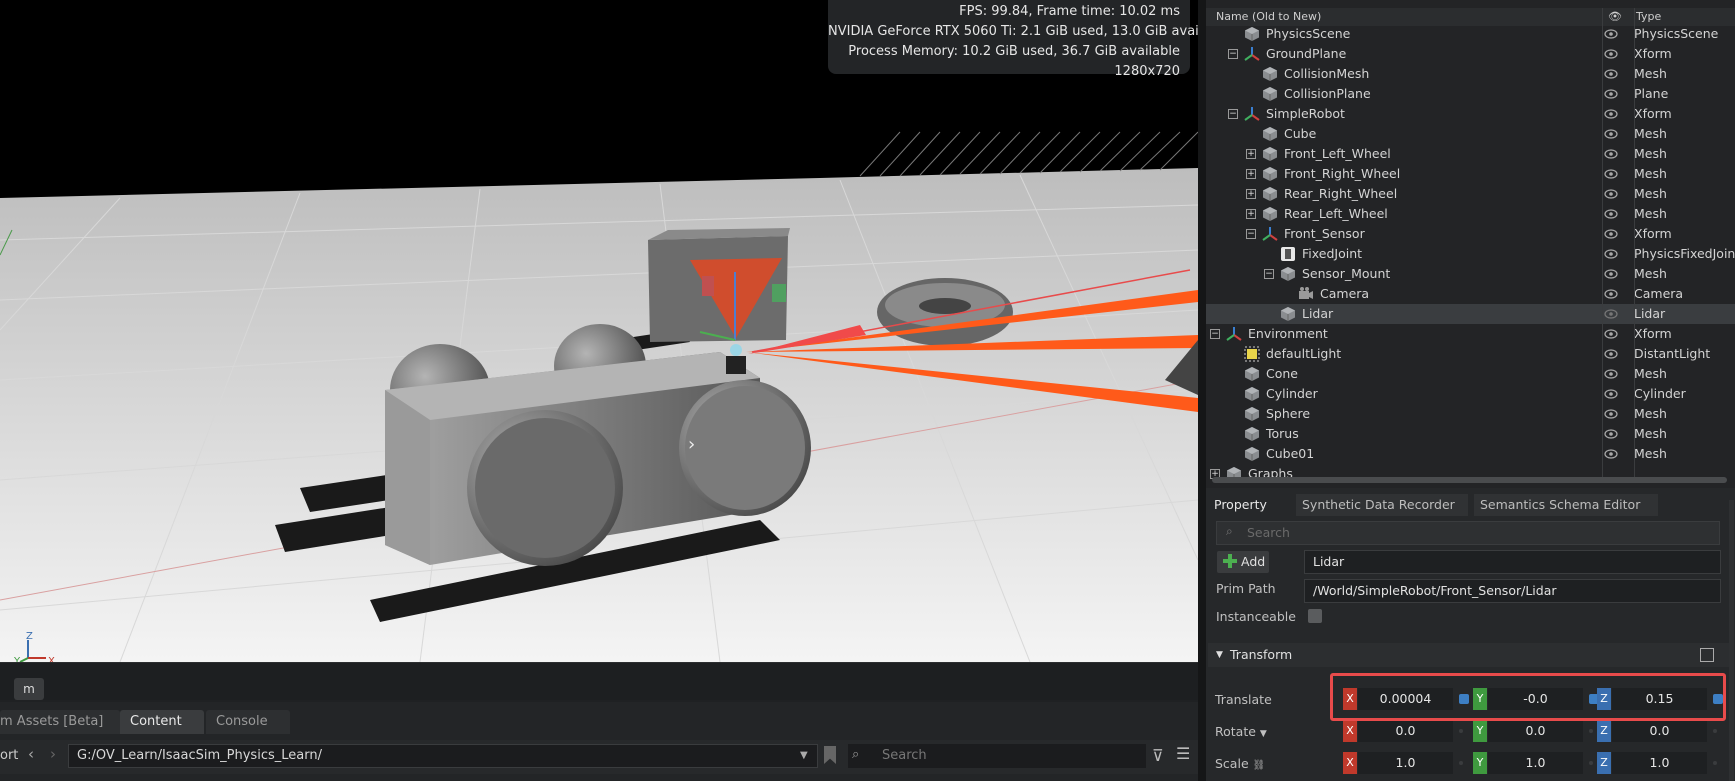 The image size is (1735, 781). What do you see at coordinates (997, 756) in the screenshot?
I see `content-search-input: Search` at bounding box center [997, 756].